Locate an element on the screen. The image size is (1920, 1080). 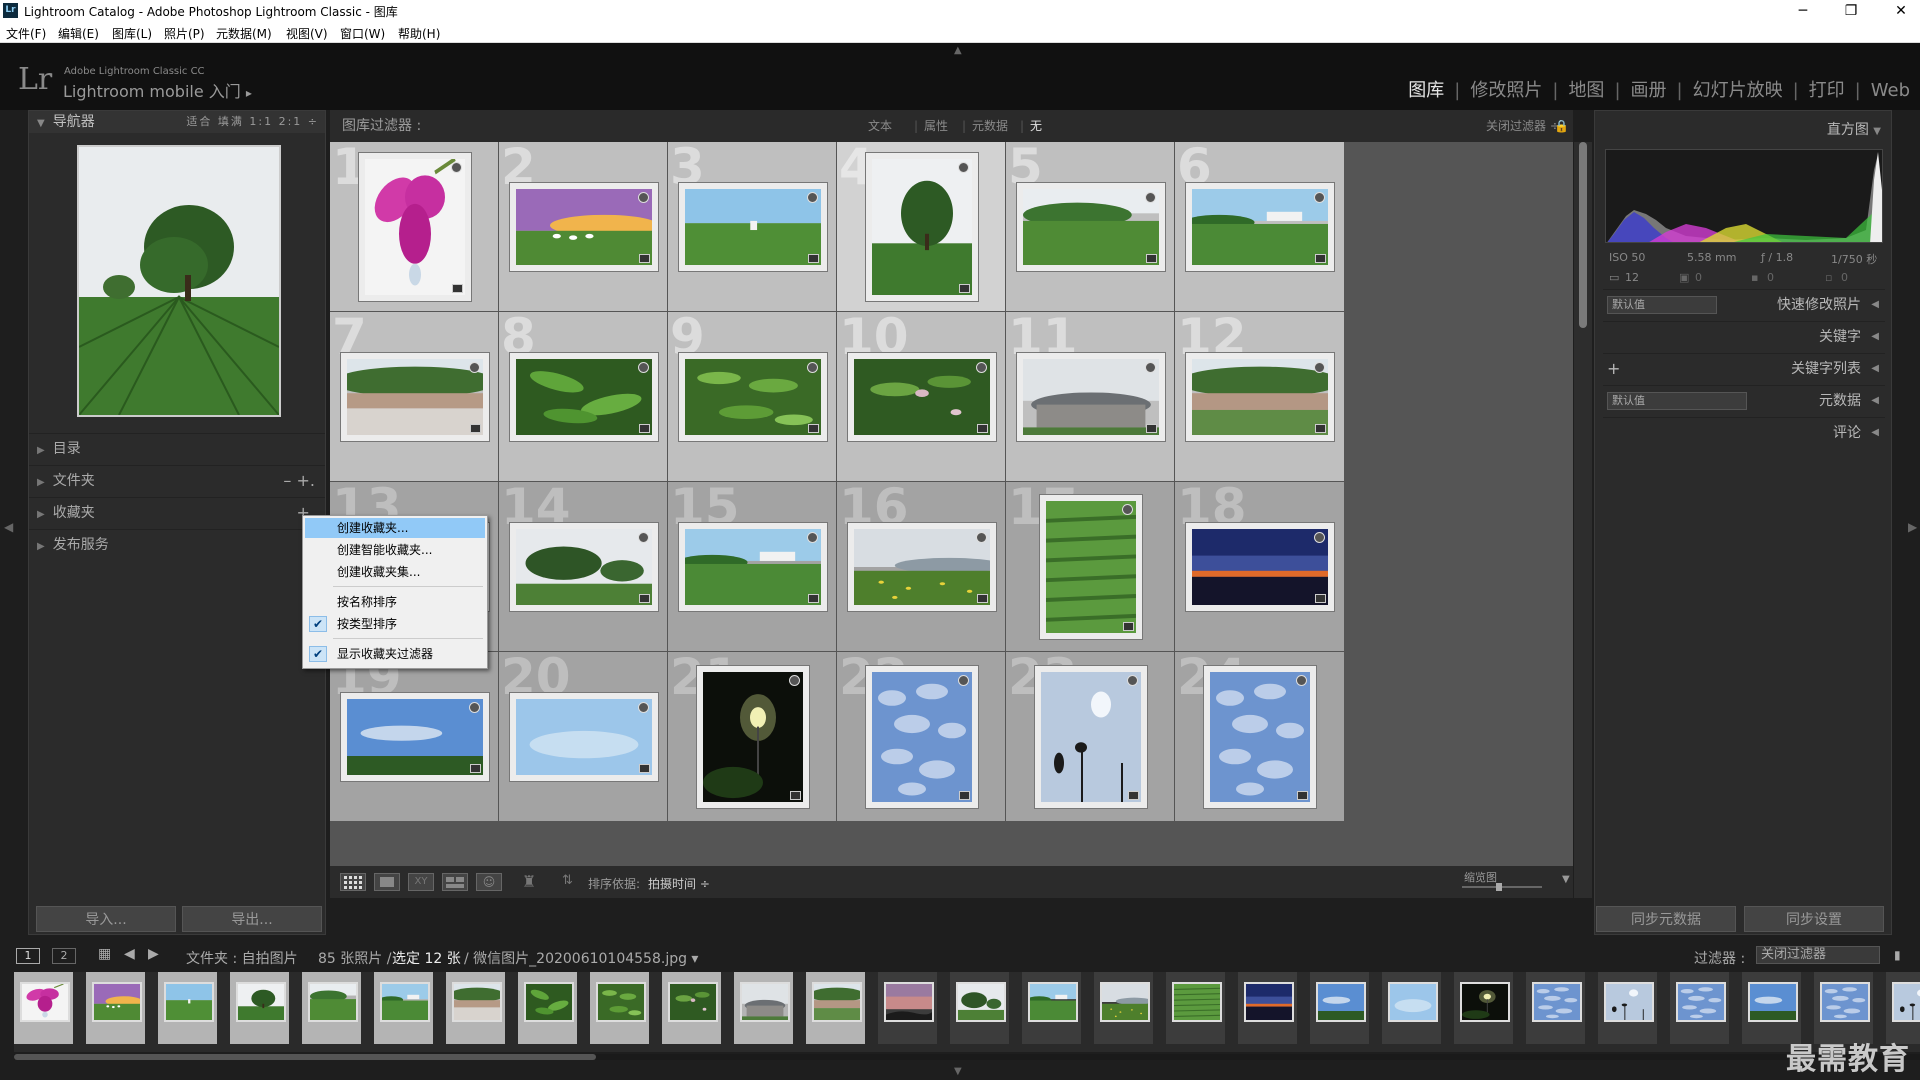
grid-cell: 14 is located at coordinates (583, 565).